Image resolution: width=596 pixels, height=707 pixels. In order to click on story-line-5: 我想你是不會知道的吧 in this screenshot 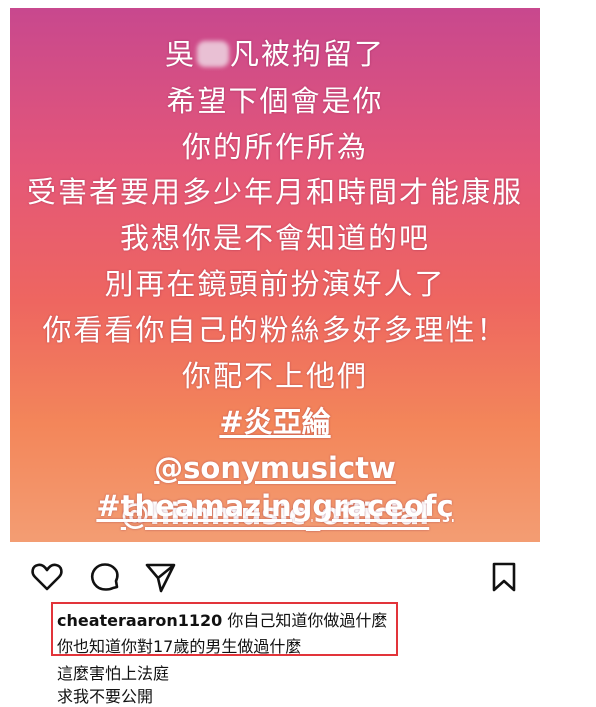, I will do `click(274, 238)`.